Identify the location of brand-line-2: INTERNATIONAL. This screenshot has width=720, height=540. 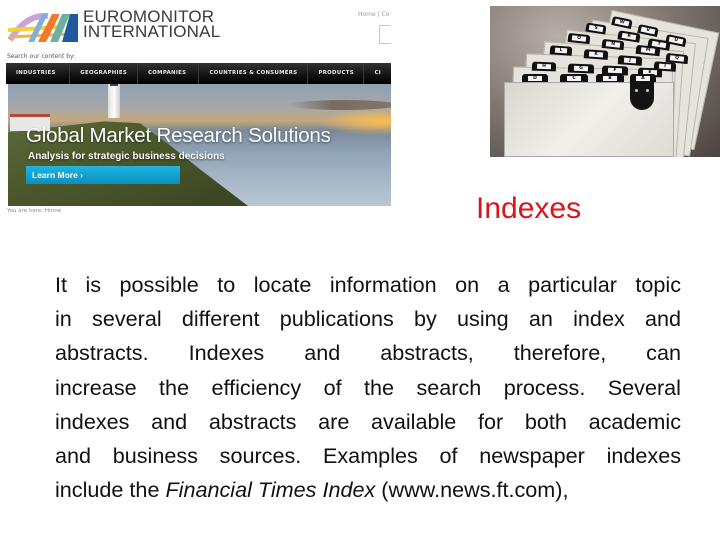
(152, 31).